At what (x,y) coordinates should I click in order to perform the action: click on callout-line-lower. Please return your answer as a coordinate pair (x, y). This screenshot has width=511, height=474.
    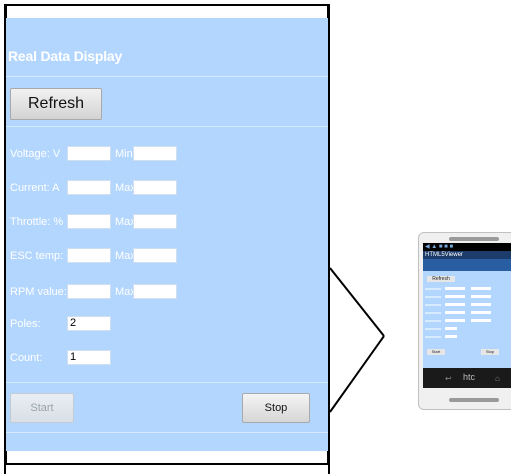
    Looking at the image, I should click on (357, 374).